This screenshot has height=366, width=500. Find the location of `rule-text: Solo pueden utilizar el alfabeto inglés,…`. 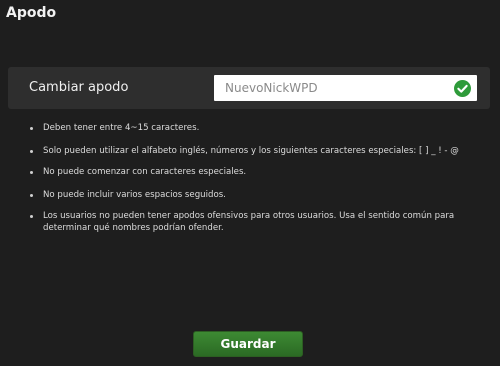

rule-text: Solo pueden utilizar el alfabeto inglés,… is located at coordinates (251, 150).